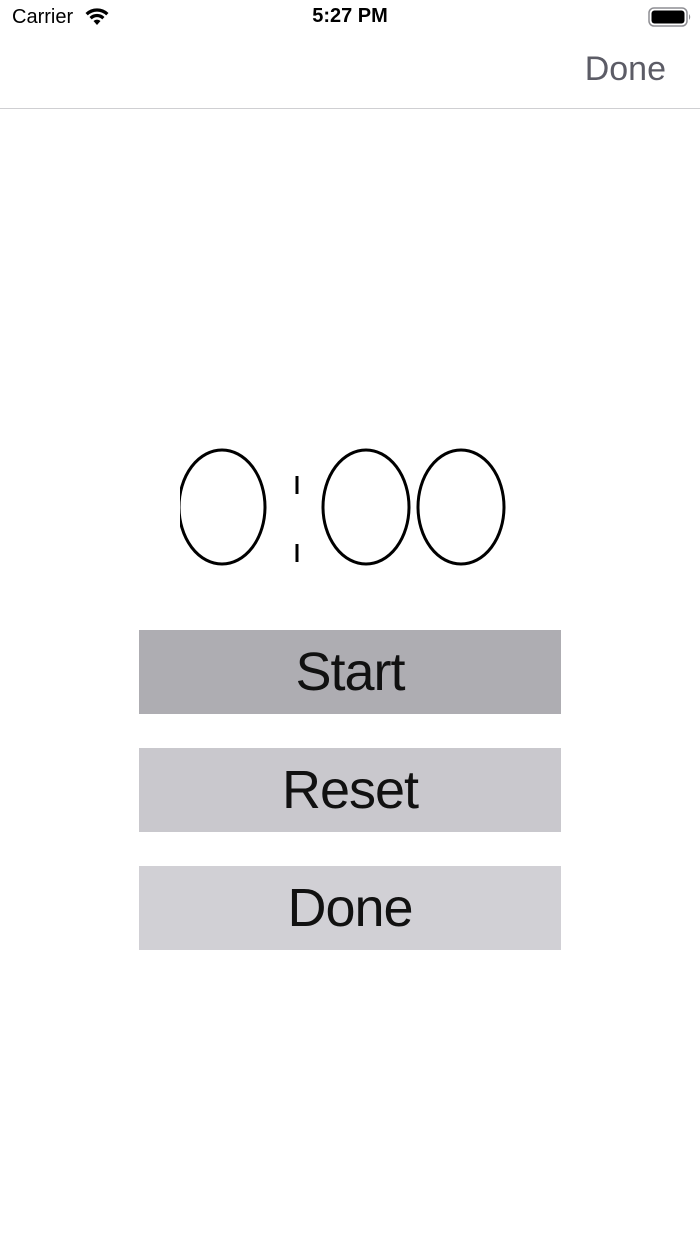 The width and height of the screenshot is (700, 1244). What do you see at coordinates (223, 507) in the screenshot?
I see `timer-minutes-digit` at bounding box center [223, 507].